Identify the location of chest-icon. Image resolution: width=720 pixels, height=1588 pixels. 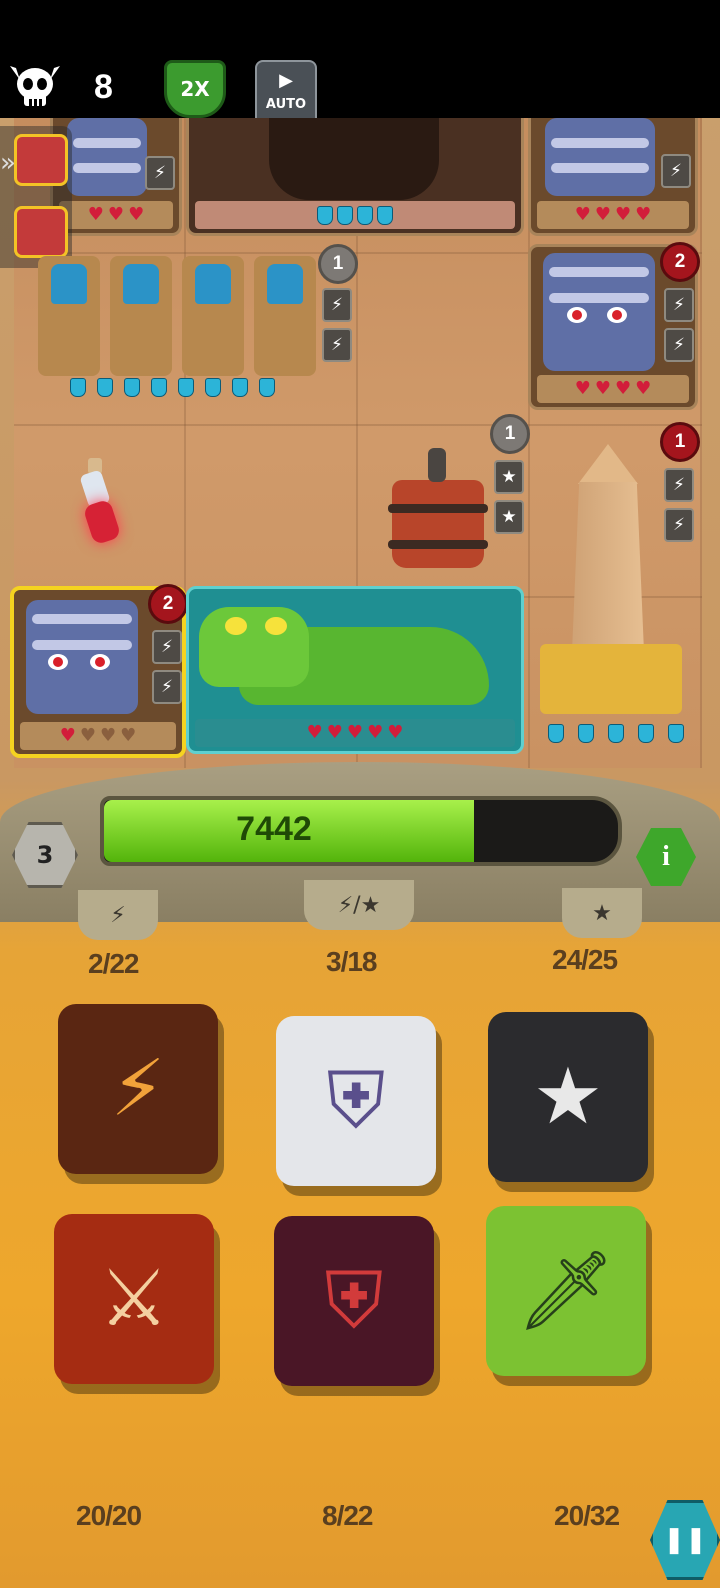
(41, 160).